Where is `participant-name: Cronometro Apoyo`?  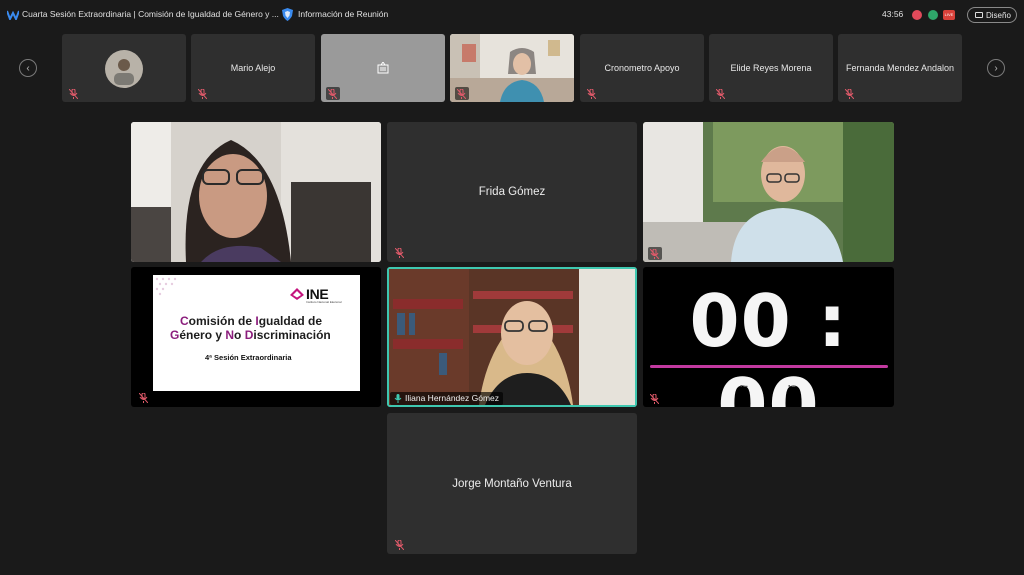 participant-name: Cronometro Apoyo is located at coordinates (642, 68).